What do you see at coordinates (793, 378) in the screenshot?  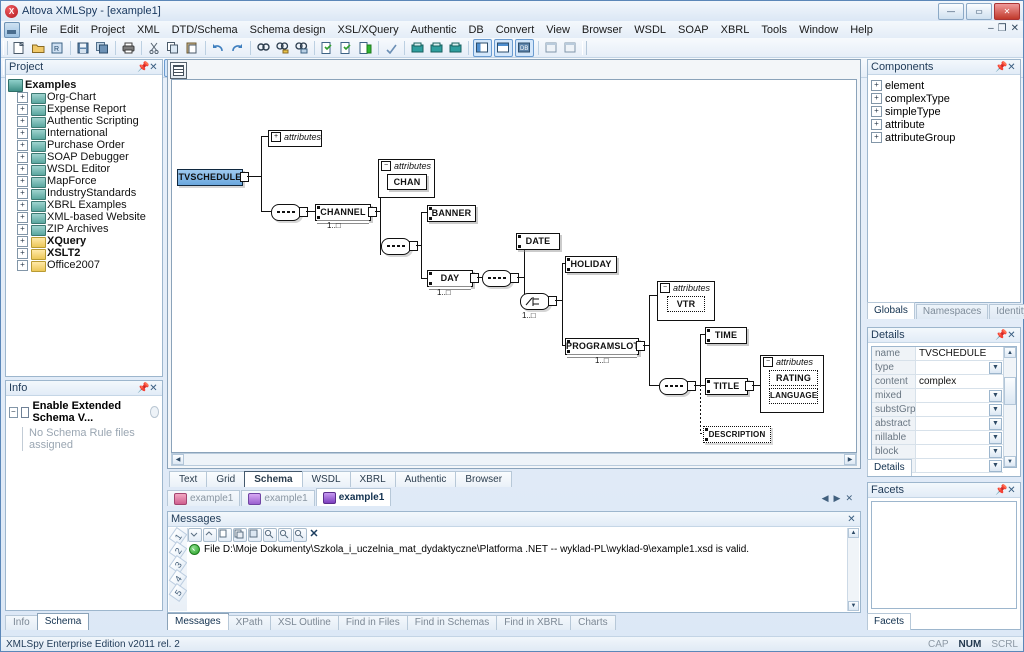 I see `attribute-rating: RATING` at bounding box center [793, 378].